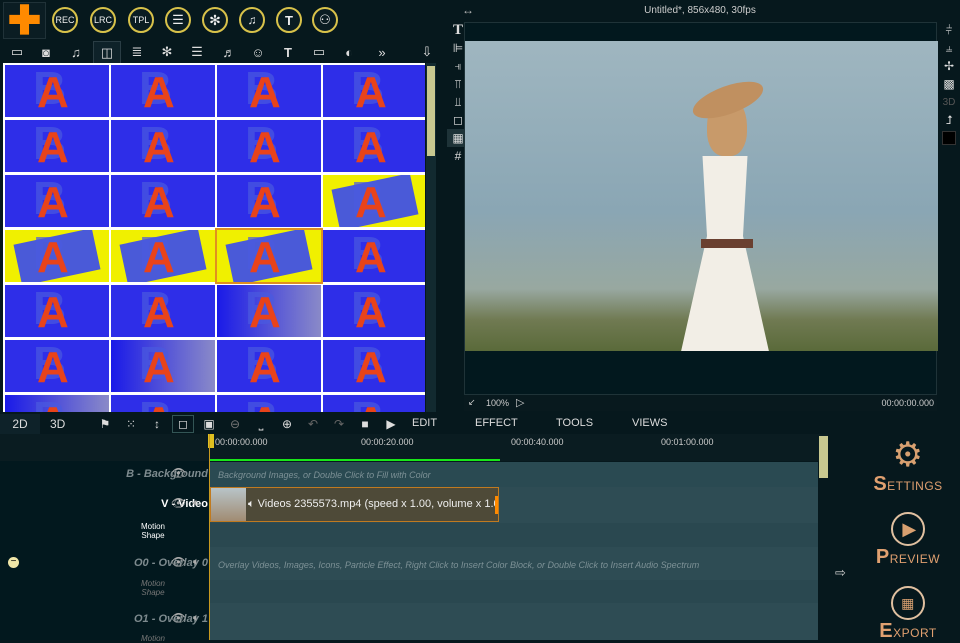 The height and width of the screenshot is (643, 960). I want to click on contrast-tab: ◐, so click(349, 52).